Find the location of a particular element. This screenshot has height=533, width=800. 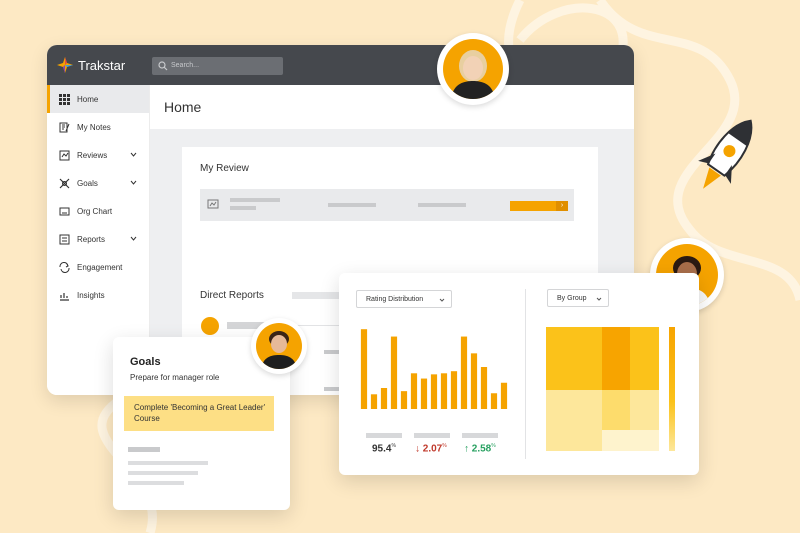

org-chart-icon is located at coordinates (64, 211).